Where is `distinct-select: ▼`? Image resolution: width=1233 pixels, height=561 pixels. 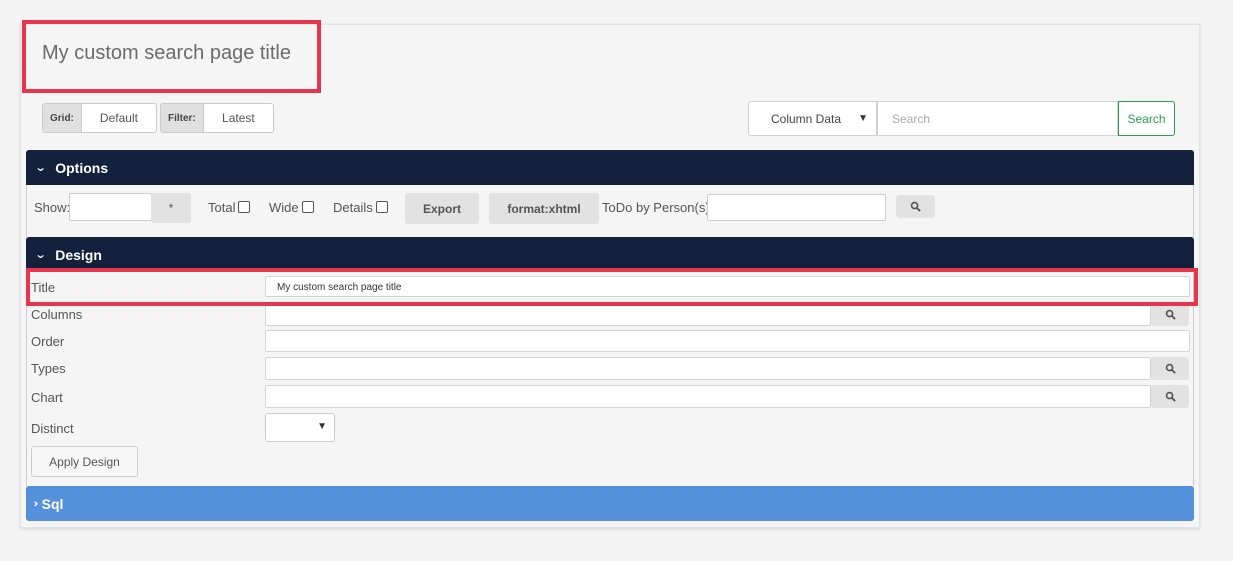 distinct-select: ▼ is located at coordinates (300, 427).